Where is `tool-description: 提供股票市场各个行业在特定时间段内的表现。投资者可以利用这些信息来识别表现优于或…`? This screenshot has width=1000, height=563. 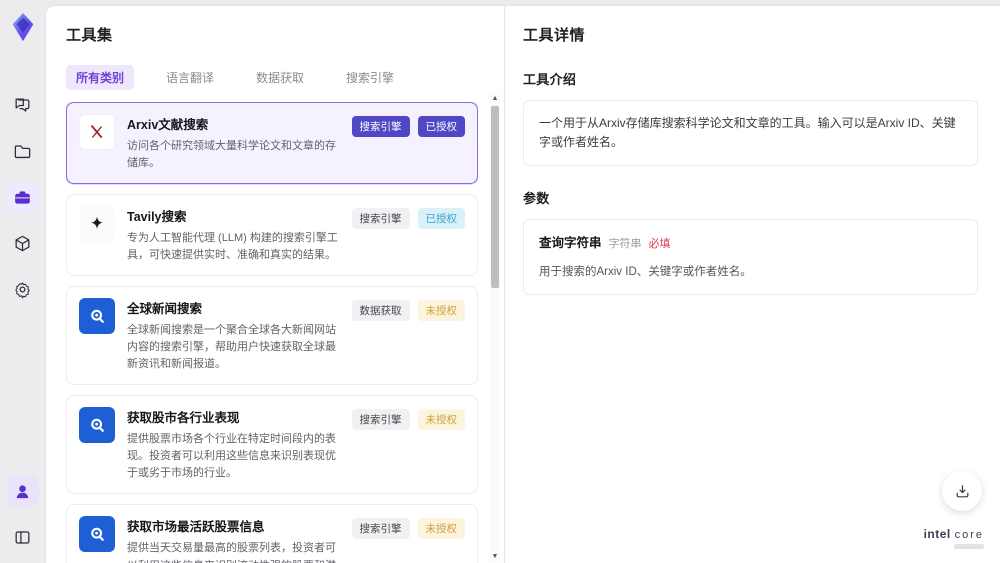
tool-description: 提供股票市场各个行业在特定时间段内的表现。投资者可以利用这些信息来识别表现优于或… is located at coordinates (231, 456).